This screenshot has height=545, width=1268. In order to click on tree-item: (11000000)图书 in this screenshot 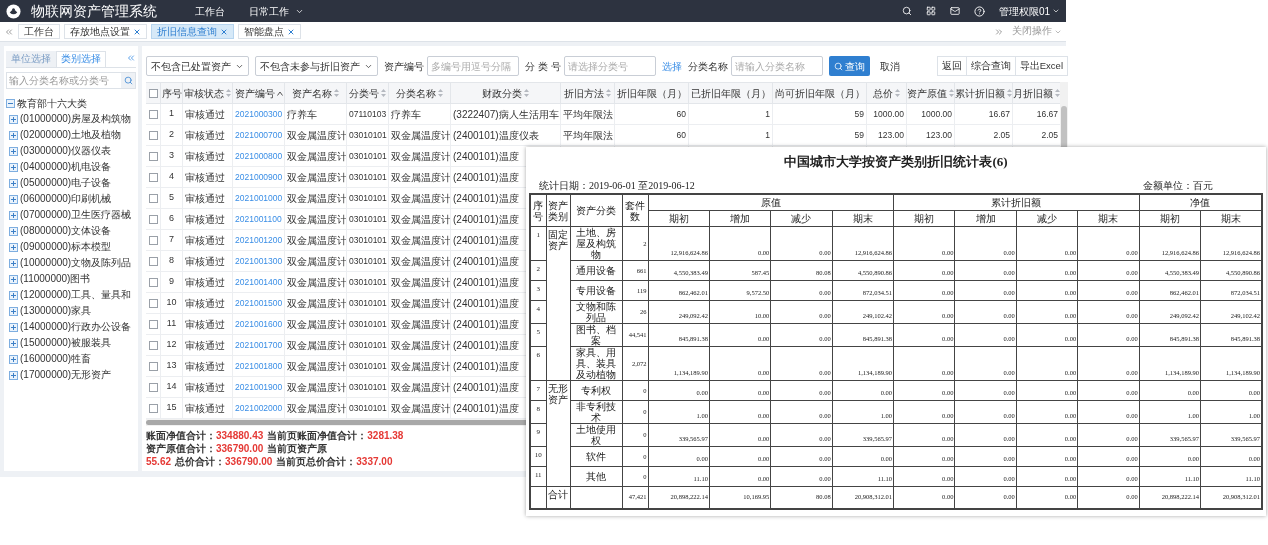, I will do `click(55, 279)`.